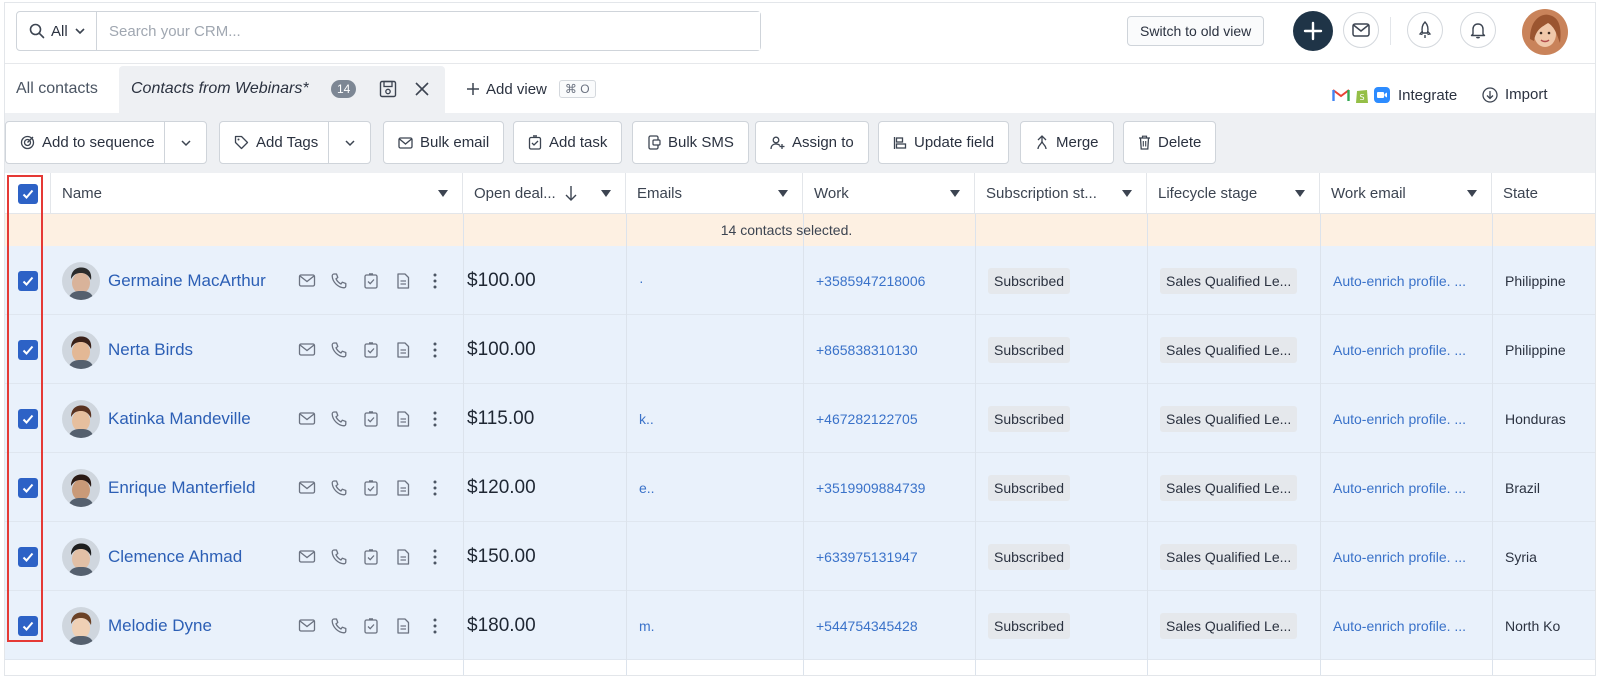  Describe the element at coordinates (1361, 30) in the screenshot. I see `inbox-button` at that location.